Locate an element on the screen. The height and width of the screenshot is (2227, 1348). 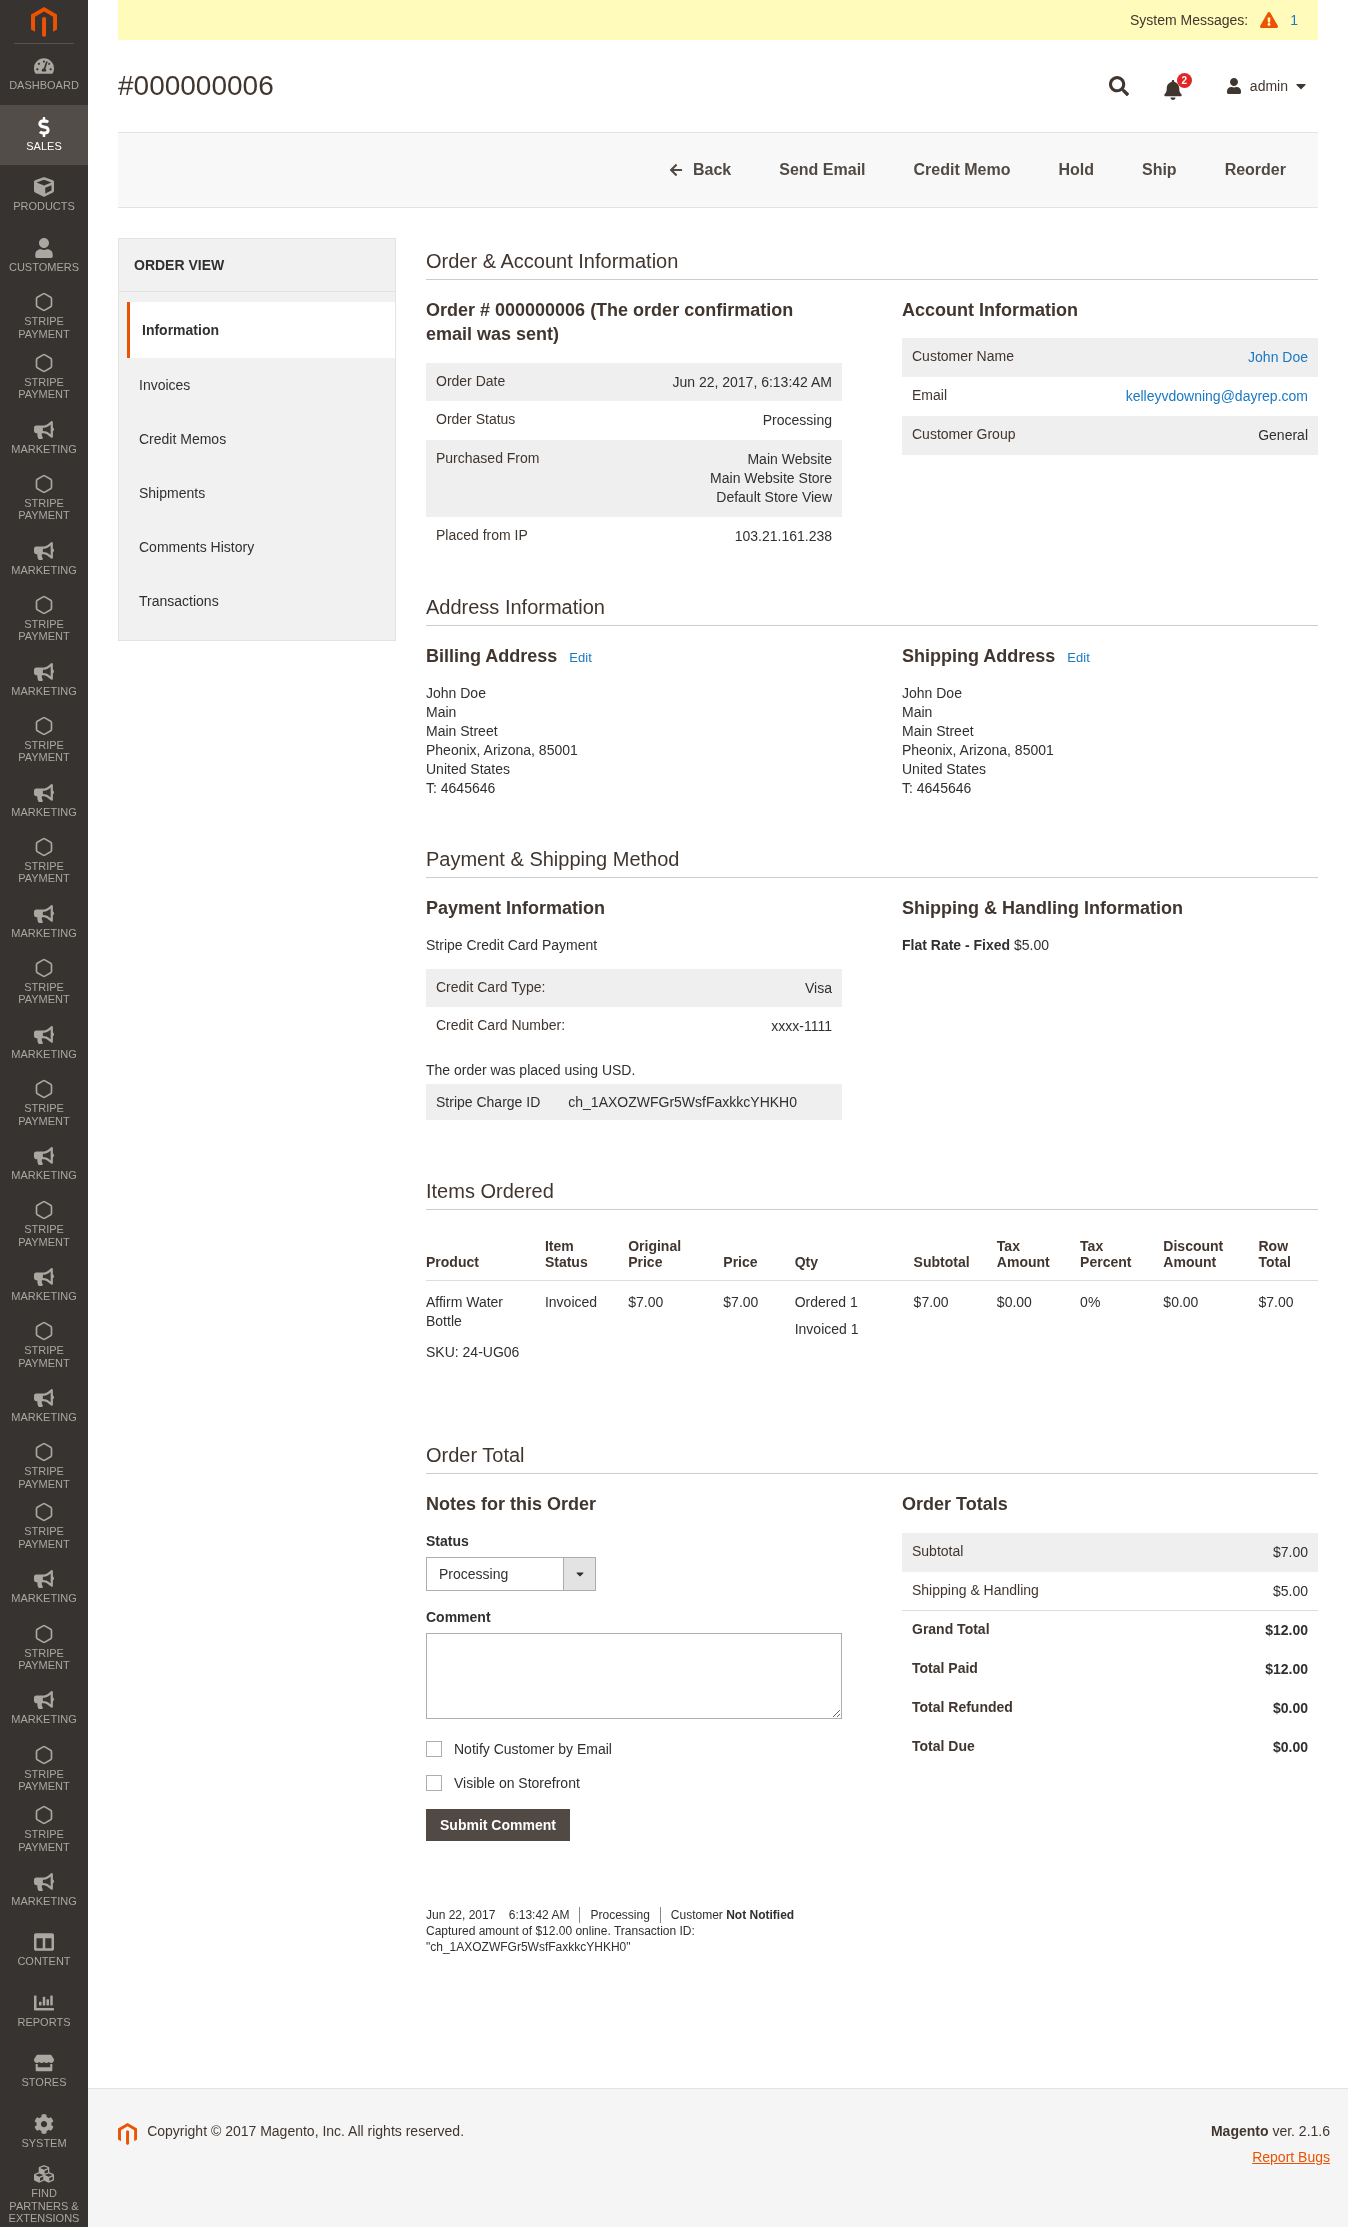
nav-tab: Shipments is located at coordinates (257, 493).